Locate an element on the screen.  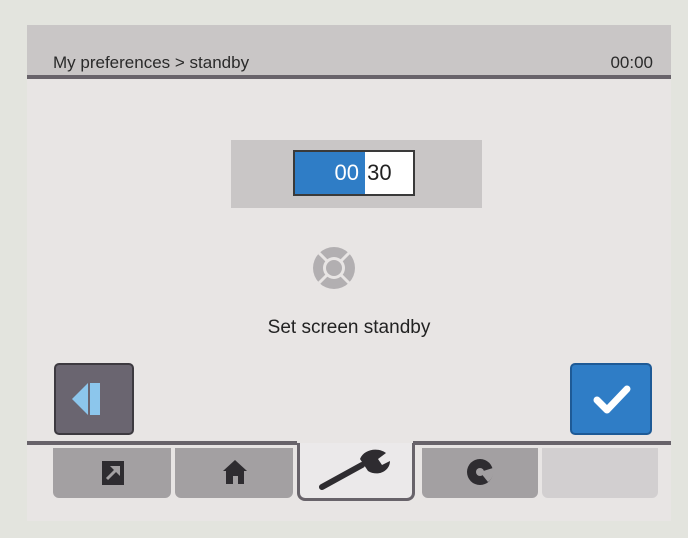
tab-disc is located at coordinates (480, 473).